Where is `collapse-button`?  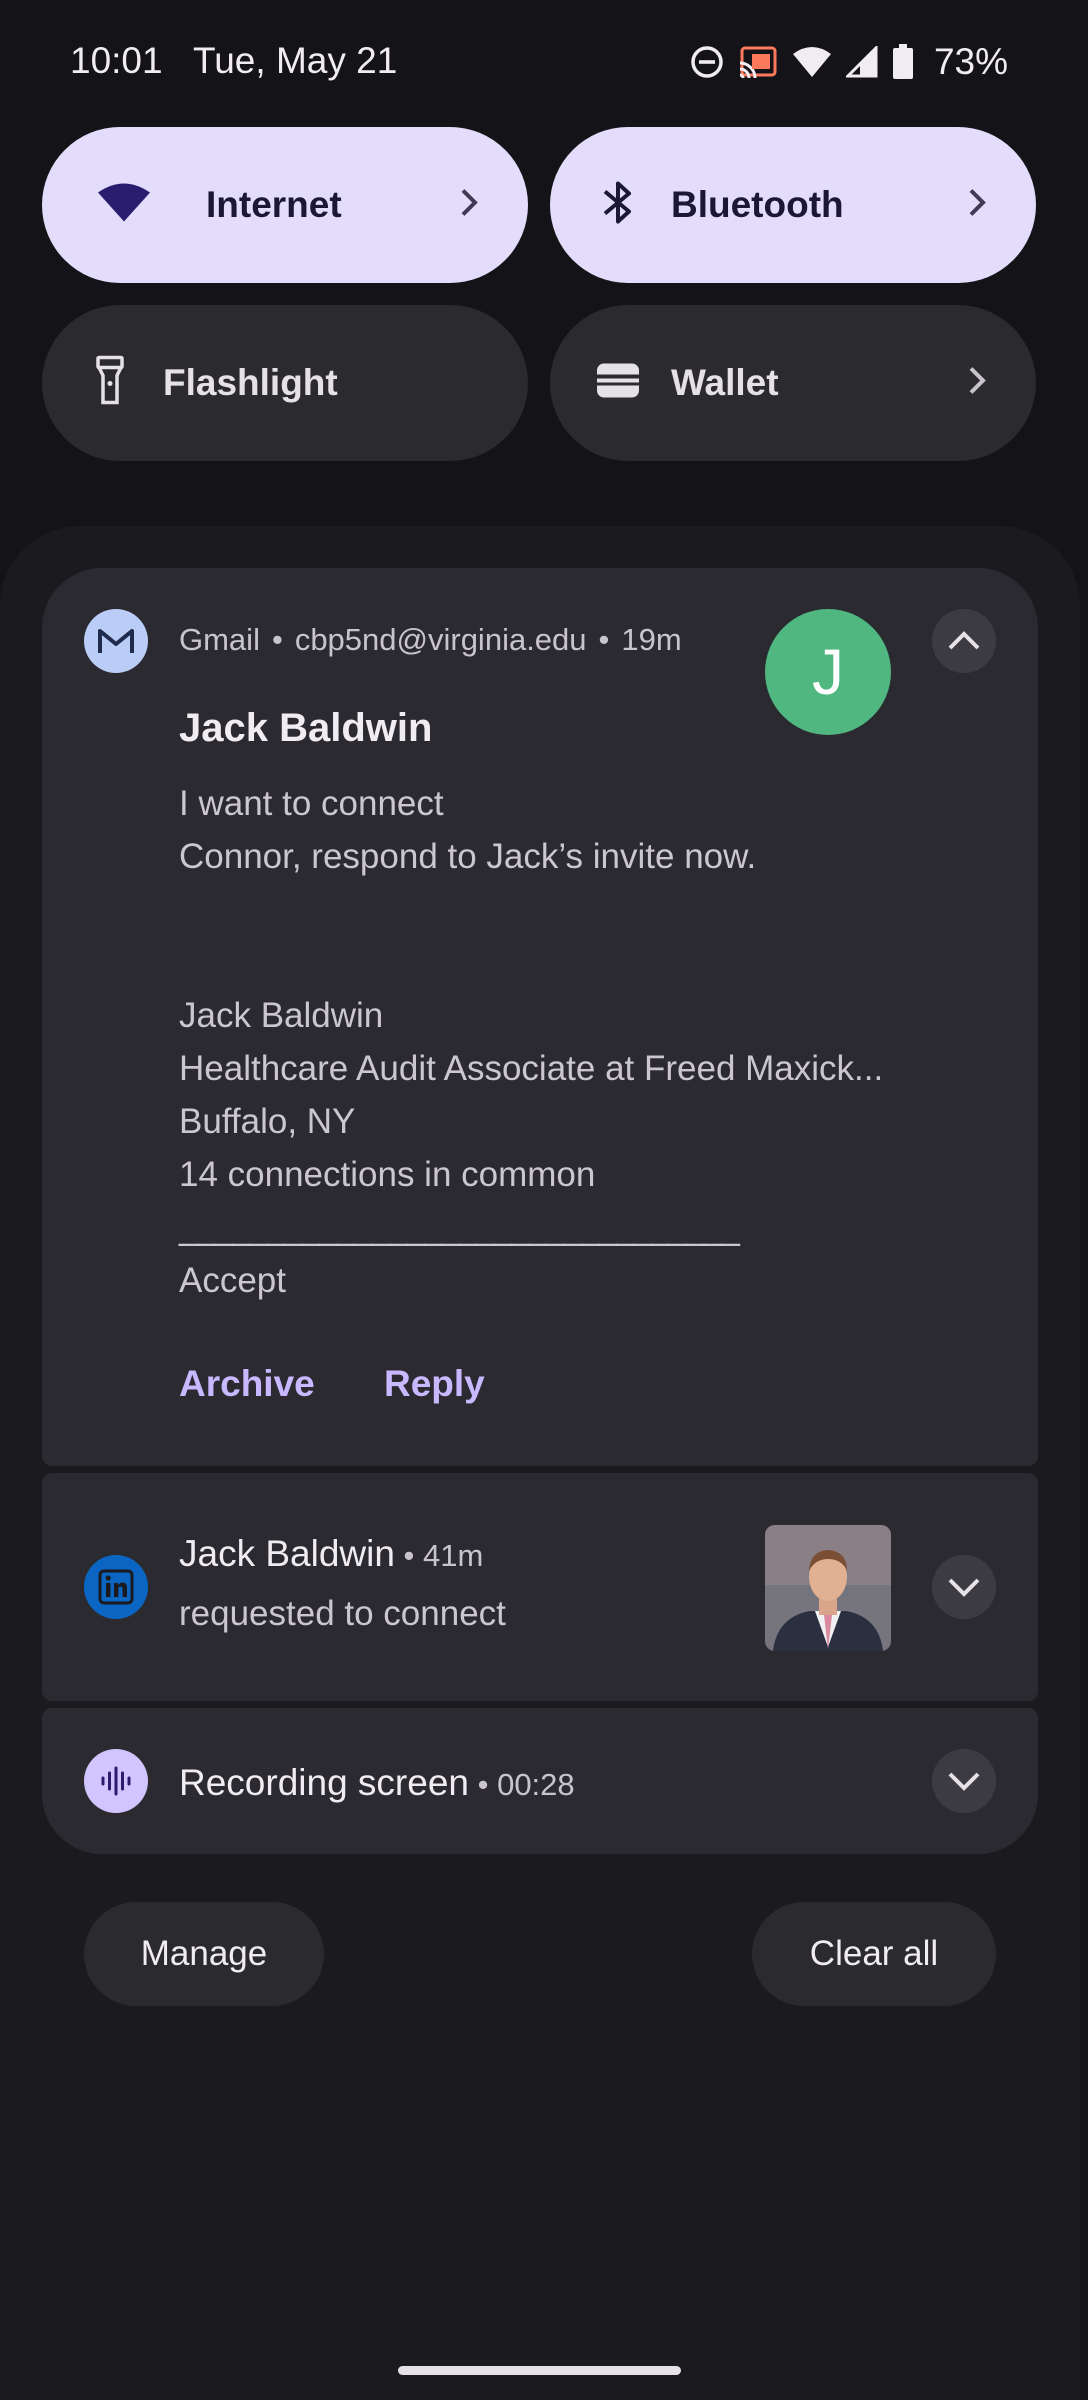 collapse-button is located at coordinates (964, 641).